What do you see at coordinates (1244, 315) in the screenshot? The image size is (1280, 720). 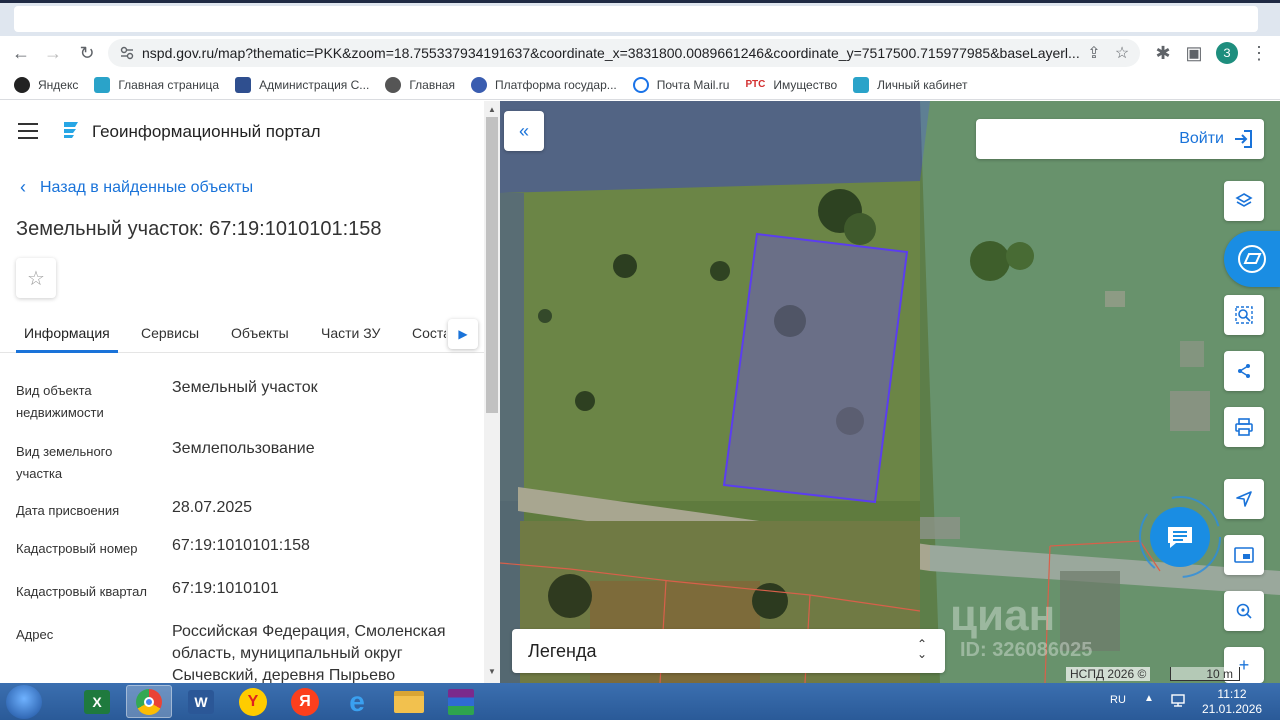 I see `area-search-icon` at bounding box center [1244, 315].